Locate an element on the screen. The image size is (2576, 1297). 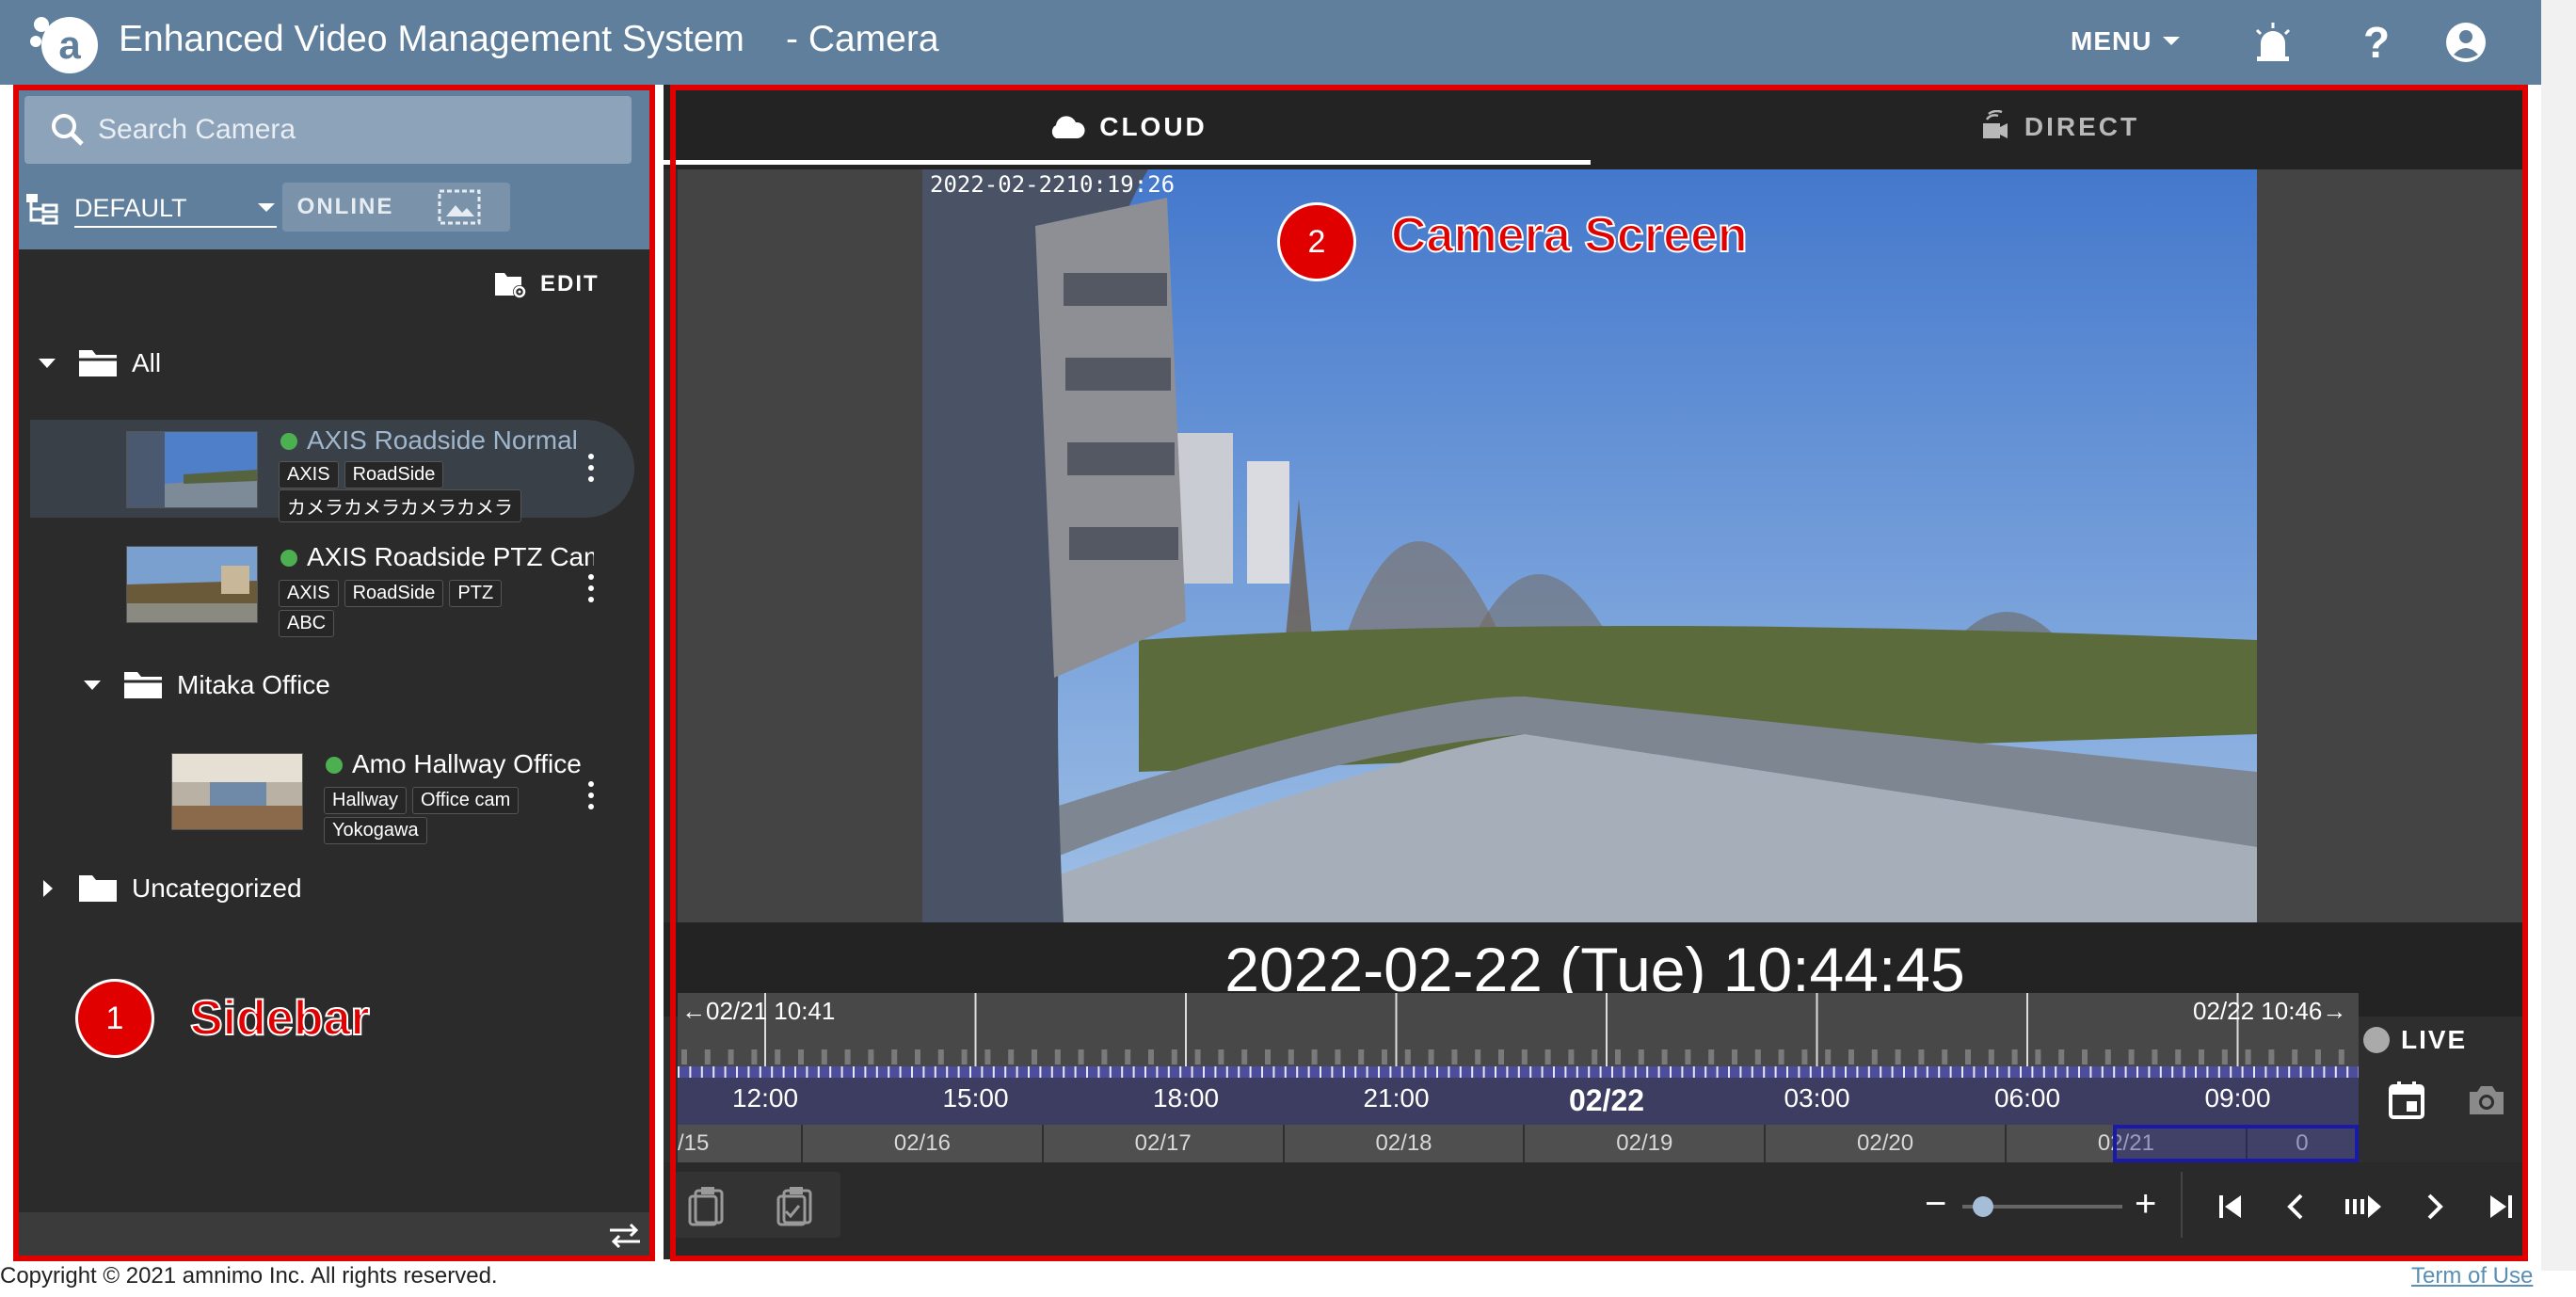
alert-icon is located at coordinates (2272, 42).